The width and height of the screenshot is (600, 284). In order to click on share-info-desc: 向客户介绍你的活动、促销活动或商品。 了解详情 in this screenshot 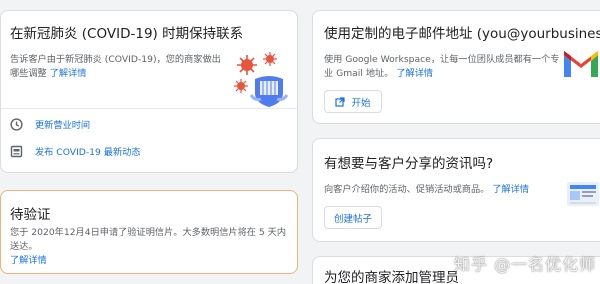, I will do `click(444, 190)`.